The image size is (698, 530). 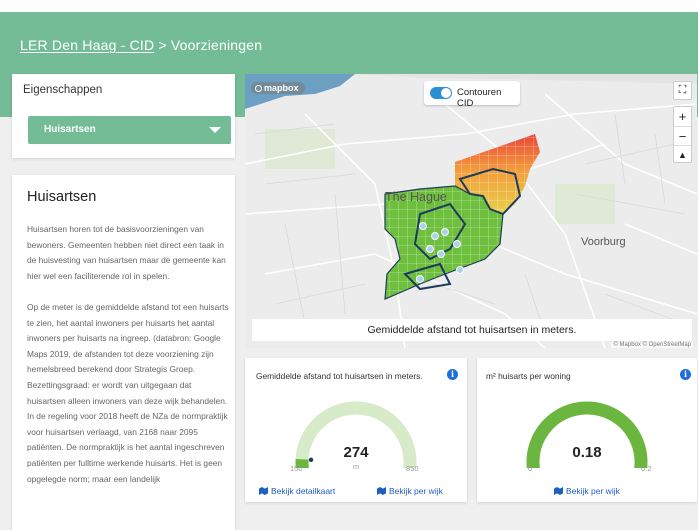 What do you see at coordinates (416, 197) in the screenshot?
I see `place-label-the-hague: The Hague` at bounding box center [416, 197].